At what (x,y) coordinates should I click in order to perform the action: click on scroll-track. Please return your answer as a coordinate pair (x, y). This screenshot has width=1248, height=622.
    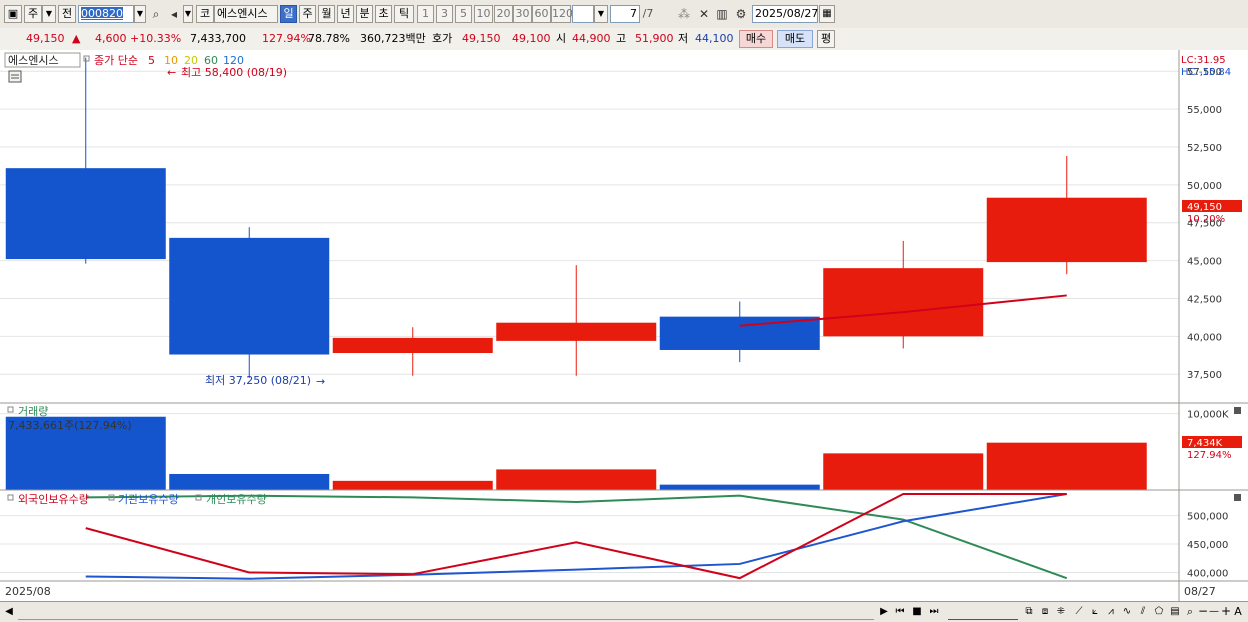
    Looking at the image, I should click on (446, 612).